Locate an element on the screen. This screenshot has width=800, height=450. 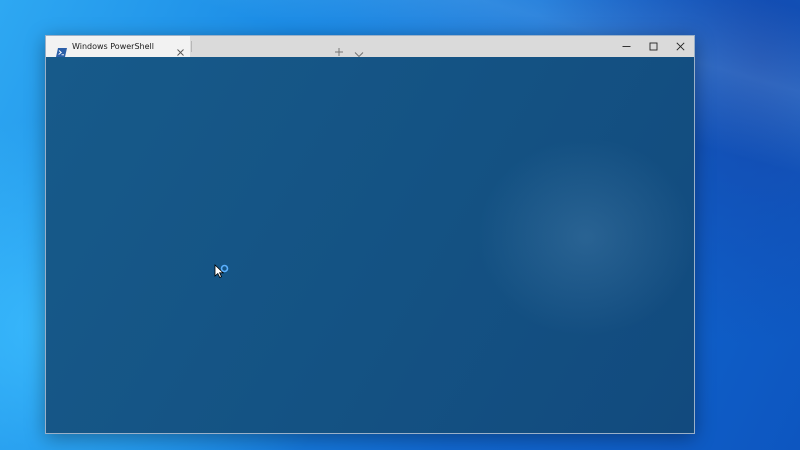
close-icon is located at coordinates (680, 46).